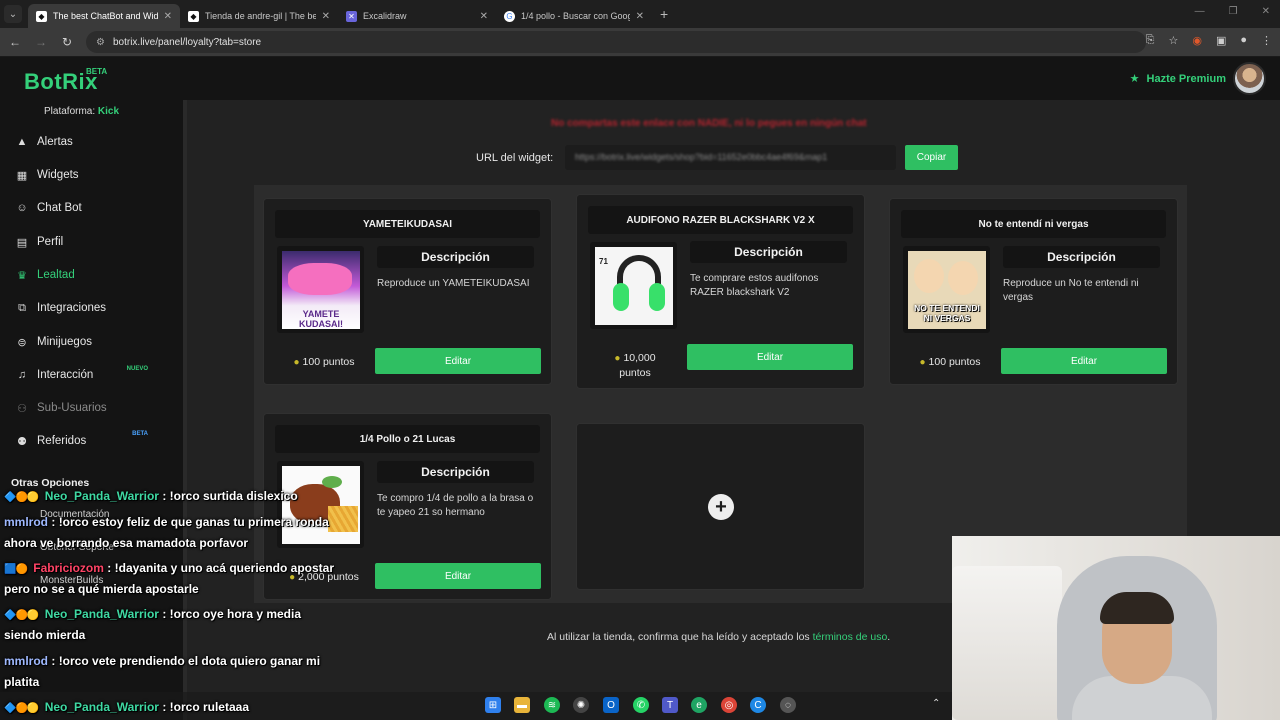 Image resolution: width=1280 pixels, height=720 pixels. What do you see at coordinates (936, 703) in the screenshot?
I see `tray-chevron-icon: ⌃` at bounding box center [936, 703].